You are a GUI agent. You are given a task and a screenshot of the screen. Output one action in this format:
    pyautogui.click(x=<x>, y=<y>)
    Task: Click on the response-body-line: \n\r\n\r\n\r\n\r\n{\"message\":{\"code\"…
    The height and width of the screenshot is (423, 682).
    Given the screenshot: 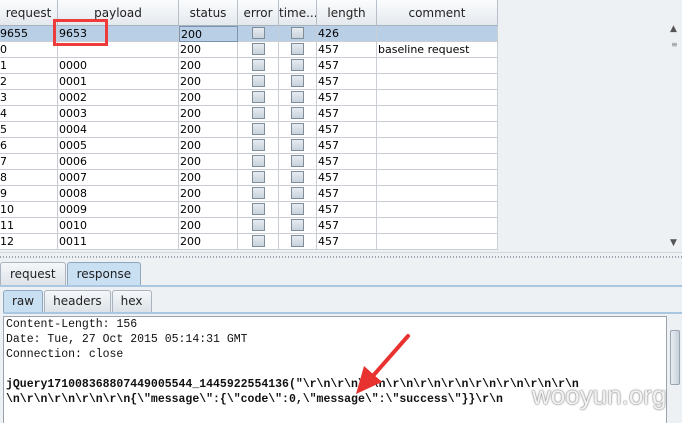 What is the action you would take?
    pyautogui.click(x=254, y=399)
    